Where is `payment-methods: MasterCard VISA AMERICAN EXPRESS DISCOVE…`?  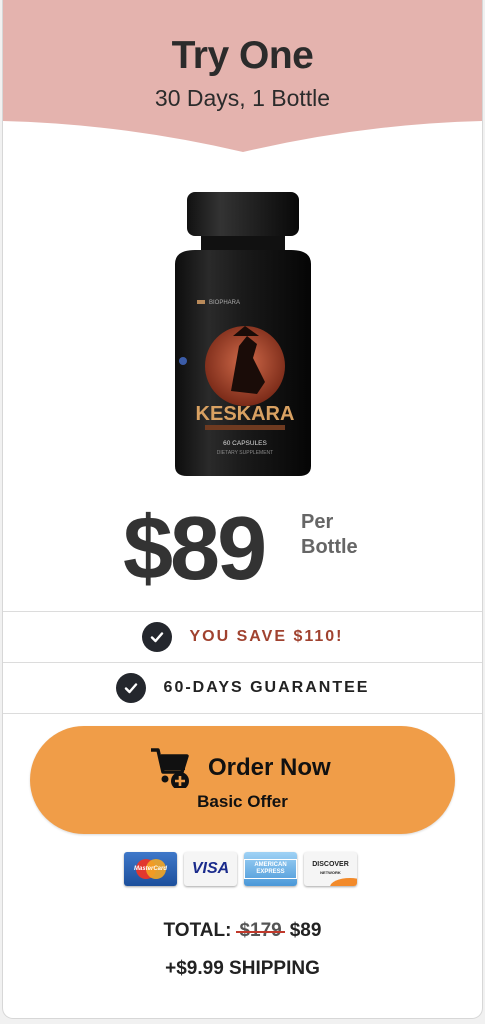 payment-methods: MasterCard VISA AMERICAN EXPRESS DISCOVE… is located at coordinates (240, 869).